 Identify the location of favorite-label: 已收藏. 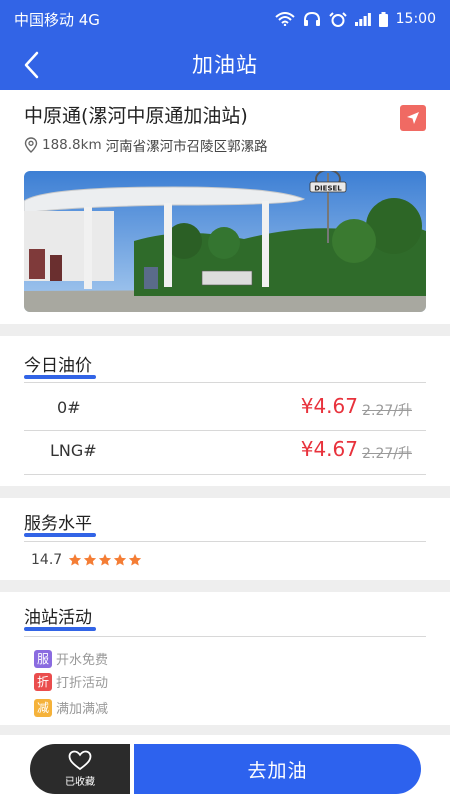
(80, 782).